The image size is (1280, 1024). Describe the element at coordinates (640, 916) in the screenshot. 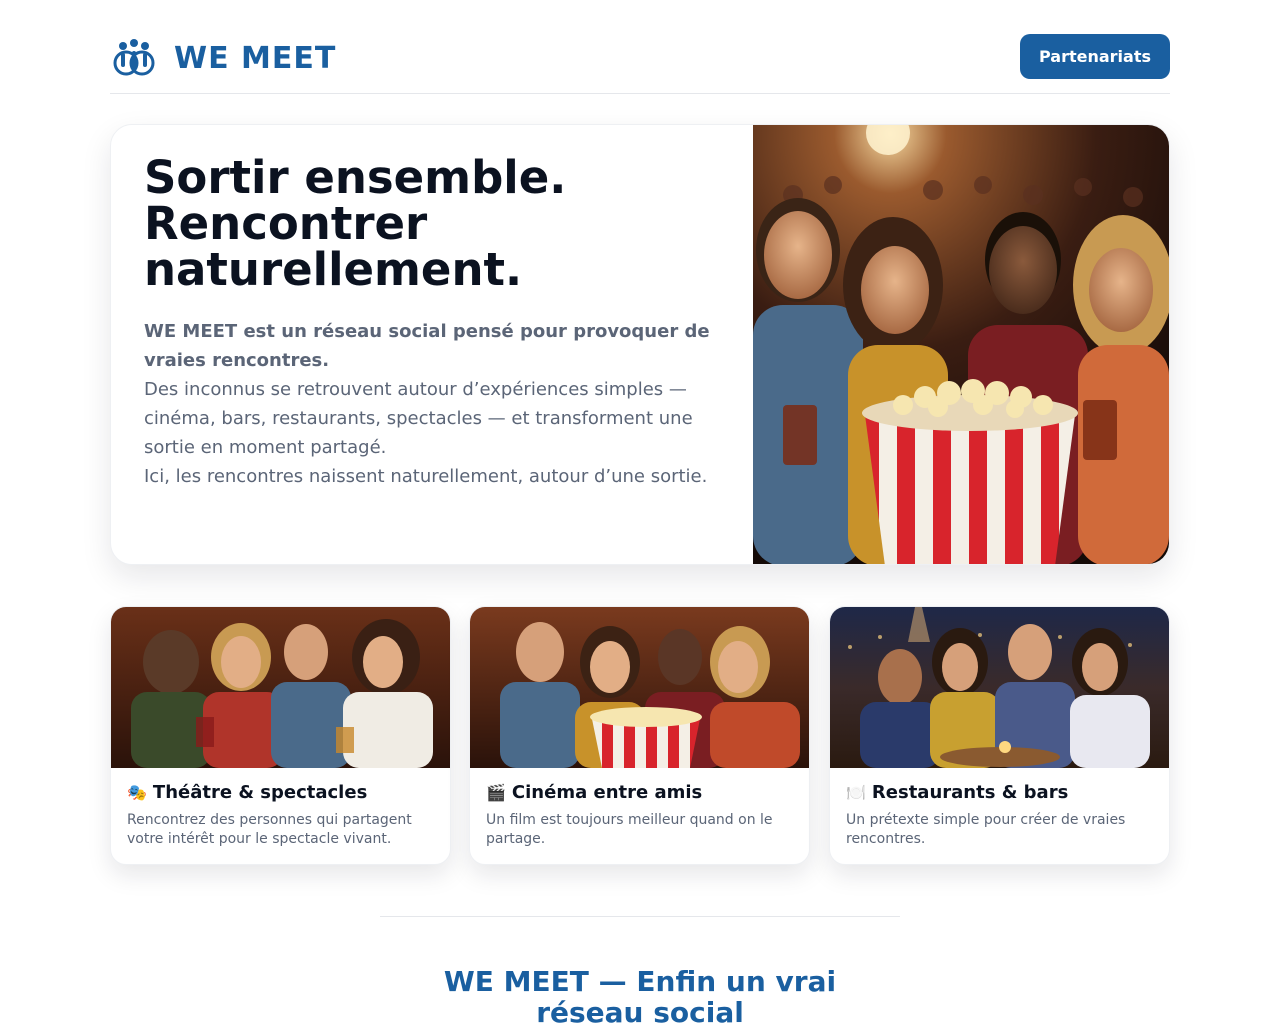

I see `section-divider` at that location.